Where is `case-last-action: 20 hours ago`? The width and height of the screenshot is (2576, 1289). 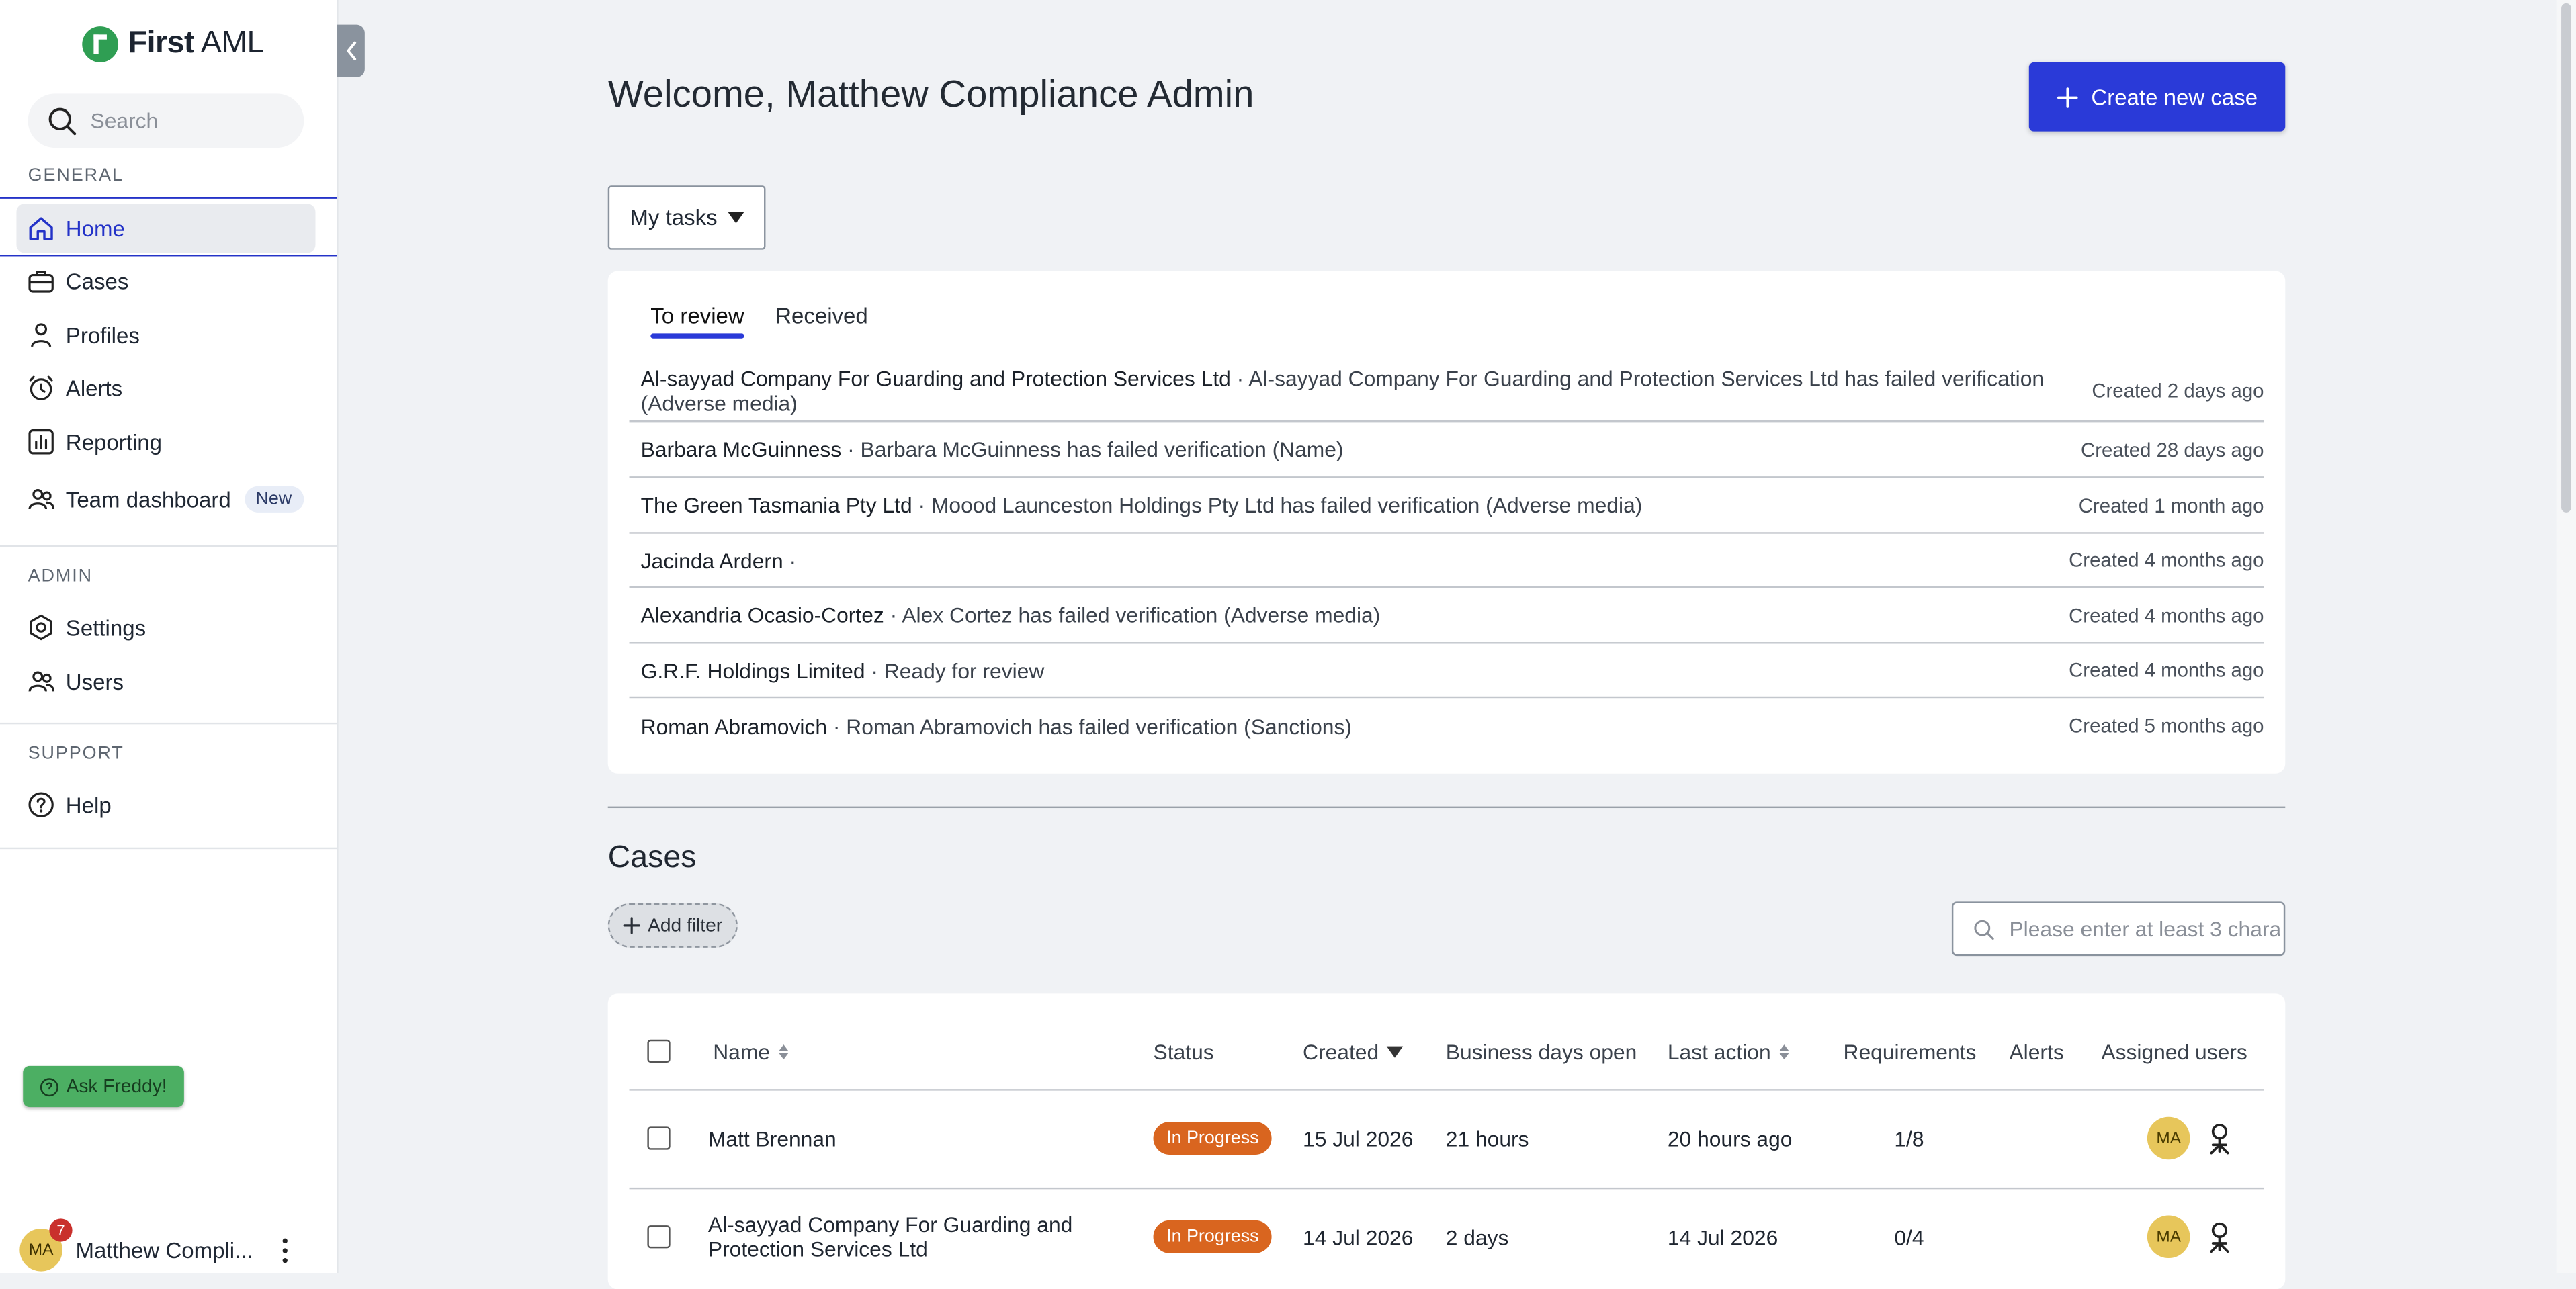 case-last-action: 20 hours ago is located at coordinates (1730, 1139).